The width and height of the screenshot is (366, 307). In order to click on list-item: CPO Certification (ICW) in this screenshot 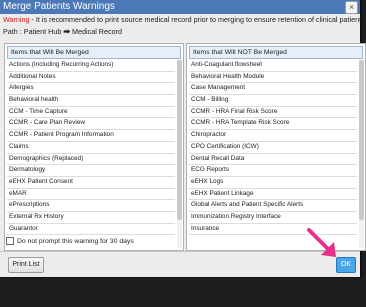, I will do `click(273, 148)`.